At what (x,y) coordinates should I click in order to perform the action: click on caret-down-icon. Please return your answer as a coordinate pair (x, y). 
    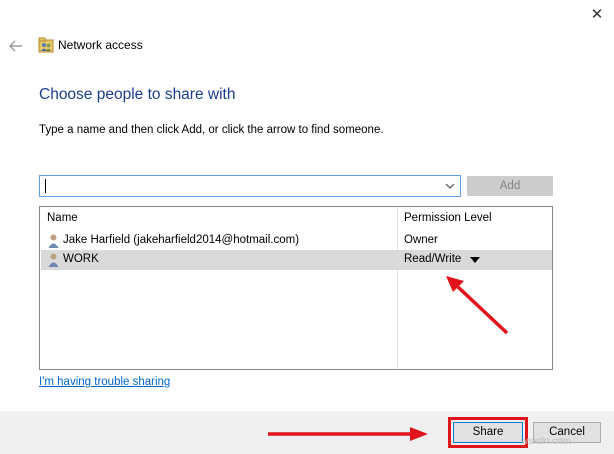
    Looking at the image, I should click on (475, 260).